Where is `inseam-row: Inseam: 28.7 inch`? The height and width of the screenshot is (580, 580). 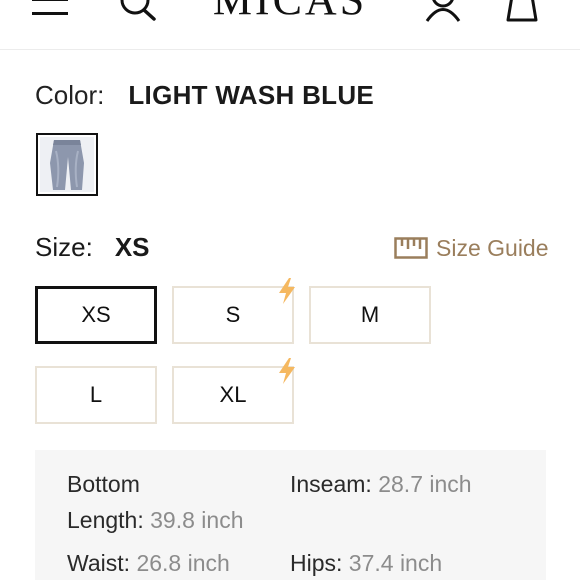
inseam-row: Inseam: 28.7 inch is located at coordinates (381, 484).